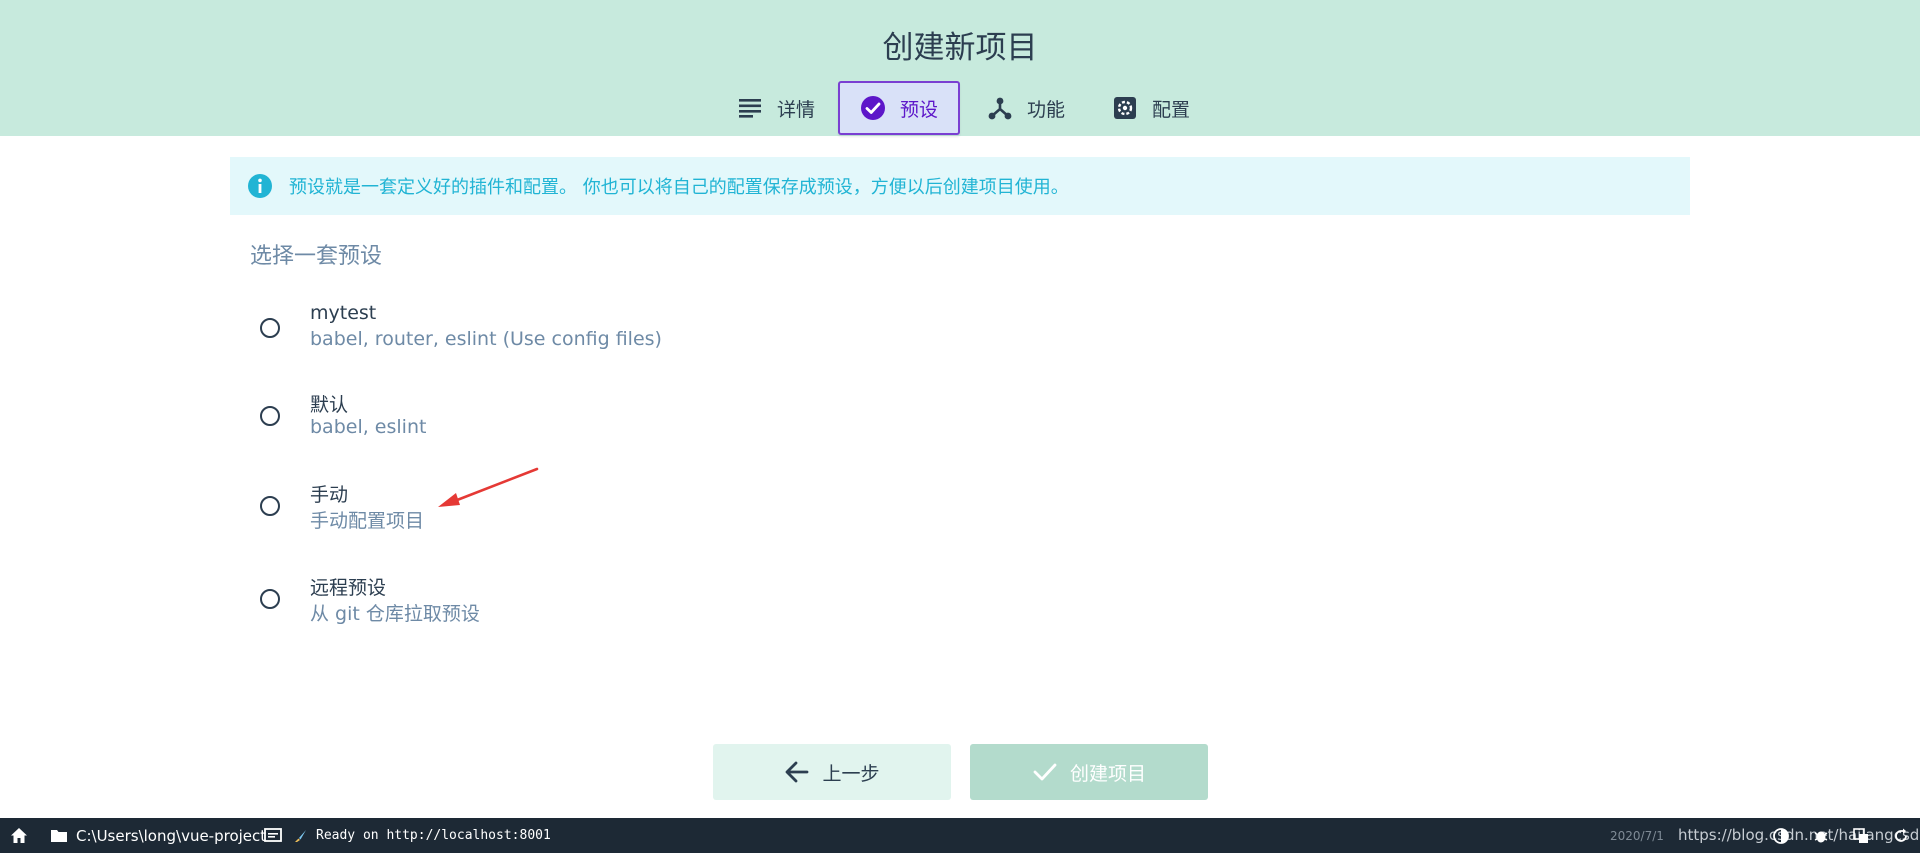 The height and width of the screenshot is (853, 1920). I want to click on project-path-text: C:\Users\long\vue-project, so click(171, 835).